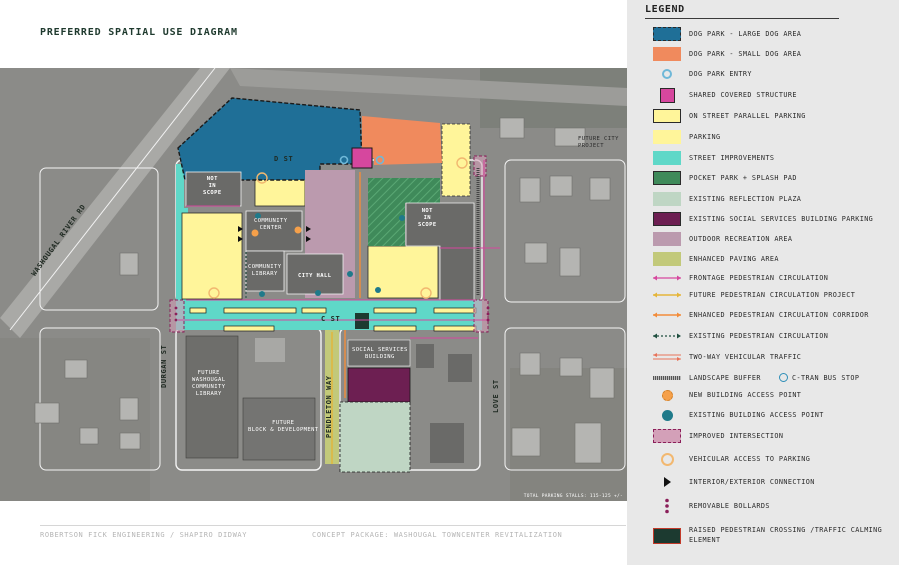 Image resolution: width=899 pixels, height=565 pixels. I want to click on future-block-label: FUTURE BLOCK & DEVELOPMENT, so click(283, 427).